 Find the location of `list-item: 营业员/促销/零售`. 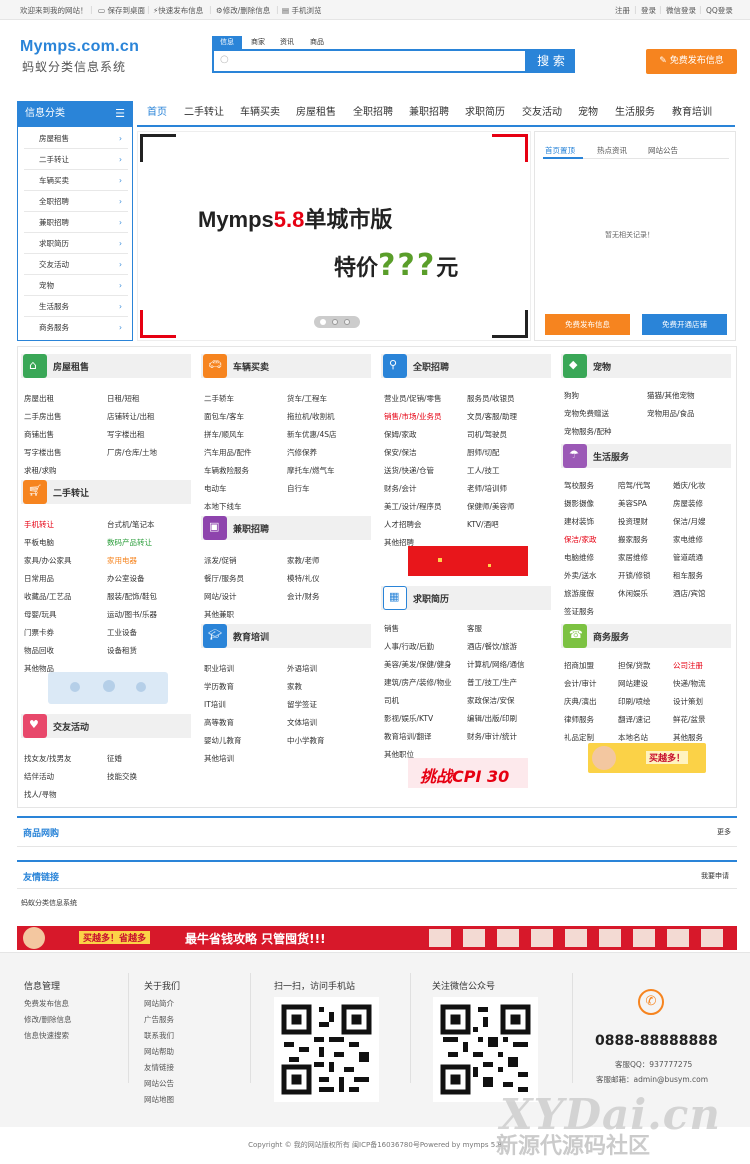

list-item: 营业员/促销/零售 is located at coordinates (413, 398).